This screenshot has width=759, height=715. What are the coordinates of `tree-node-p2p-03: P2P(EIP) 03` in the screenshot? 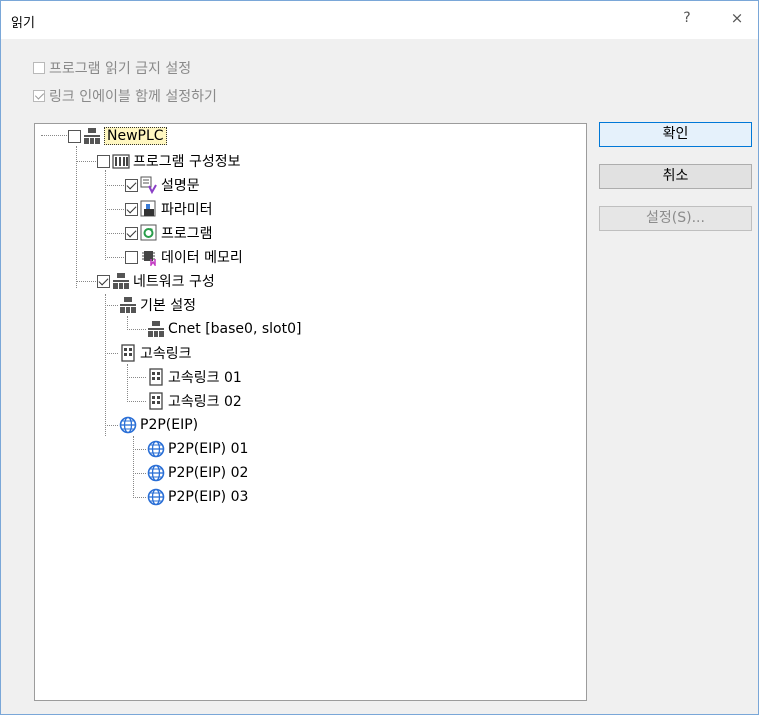 It's located at (197, 497).